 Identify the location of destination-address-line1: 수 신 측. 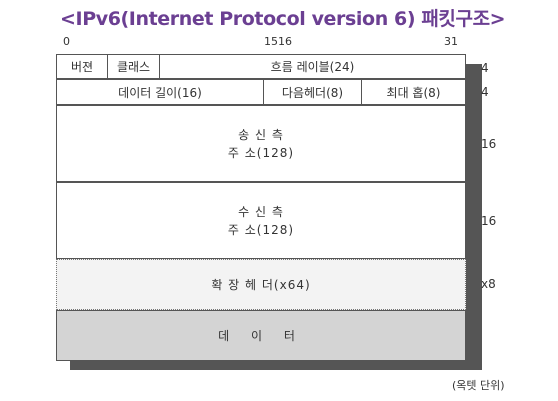
(261, 211).